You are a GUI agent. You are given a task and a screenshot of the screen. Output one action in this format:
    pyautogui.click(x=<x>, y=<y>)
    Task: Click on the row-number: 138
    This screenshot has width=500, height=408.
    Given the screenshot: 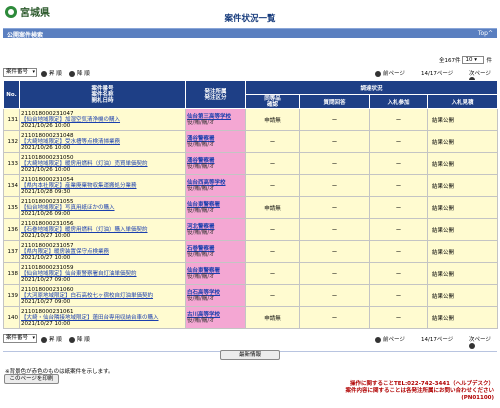 What is the action you would take?
    pyautogui.click(x=11, y=273)
    